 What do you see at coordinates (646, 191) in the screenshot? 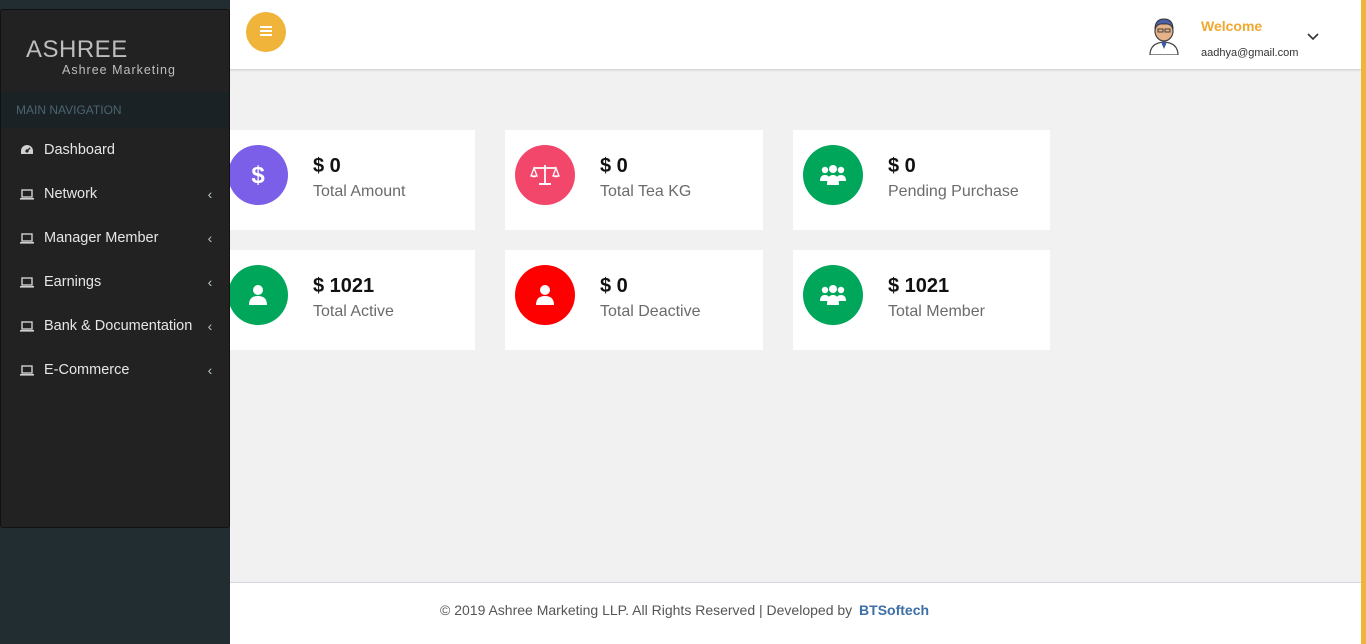
I see `stat-label: Total Tea KG` at bounding box center [646, 191].